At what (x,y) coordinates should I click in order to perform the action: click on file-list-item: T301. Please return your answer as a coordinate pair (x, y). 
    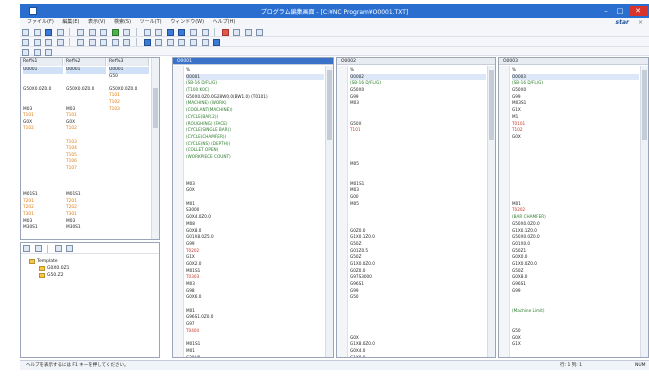
    Looking at the image, I should click on (86, 215).